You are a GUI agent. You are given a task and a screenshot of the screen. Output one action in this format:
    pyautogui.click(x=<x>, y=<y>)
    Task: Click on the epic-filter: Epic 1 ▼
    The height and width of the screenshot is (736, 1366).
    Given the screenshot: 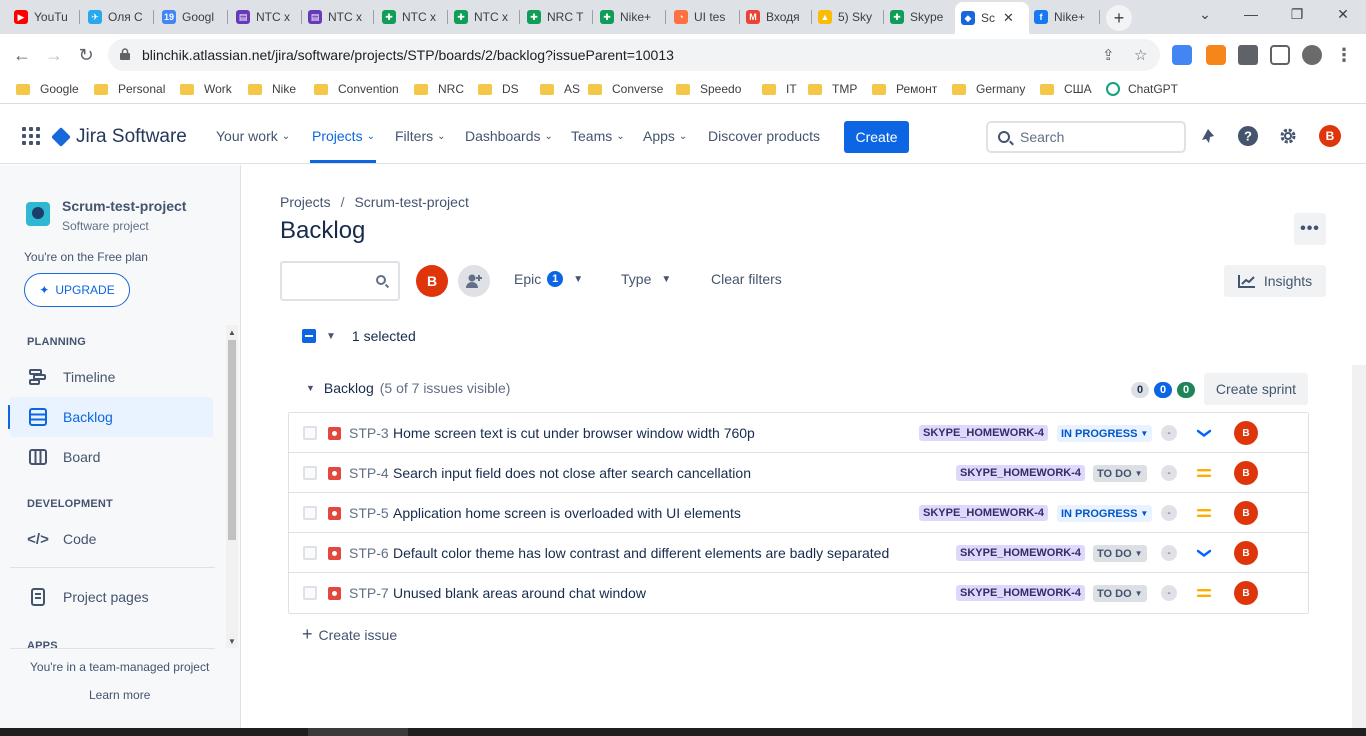 What is the action you would take?
    pyautogui.click(x=548, y=279)
    